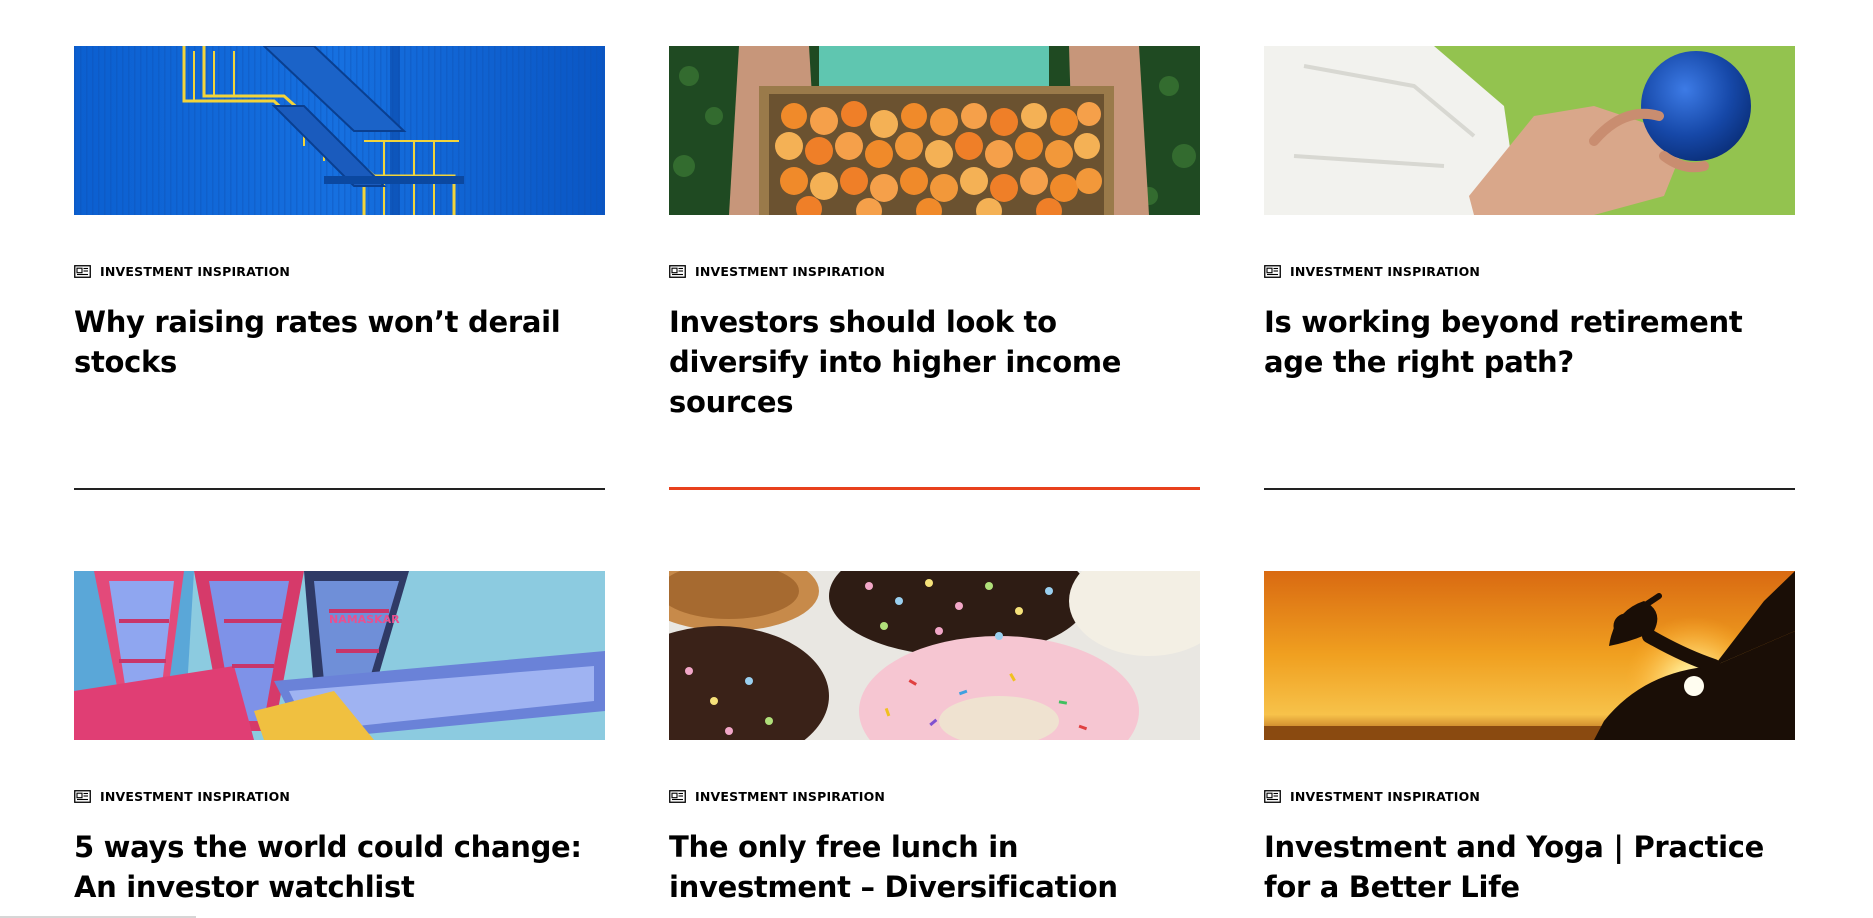  What do you see at coordinates (339, 342) in the screenshot?
I see `article-title: Why raising rates won’t derail stocks` at bounding box center [339, 342].